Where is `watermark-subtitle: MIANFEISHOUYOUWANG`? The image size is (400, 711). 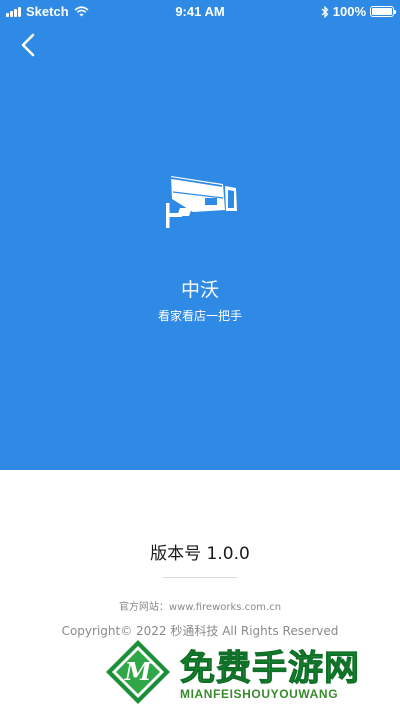 watermark-subtitle: MIANFEISHOUYOUWANG is located at coordinates (259, 694).